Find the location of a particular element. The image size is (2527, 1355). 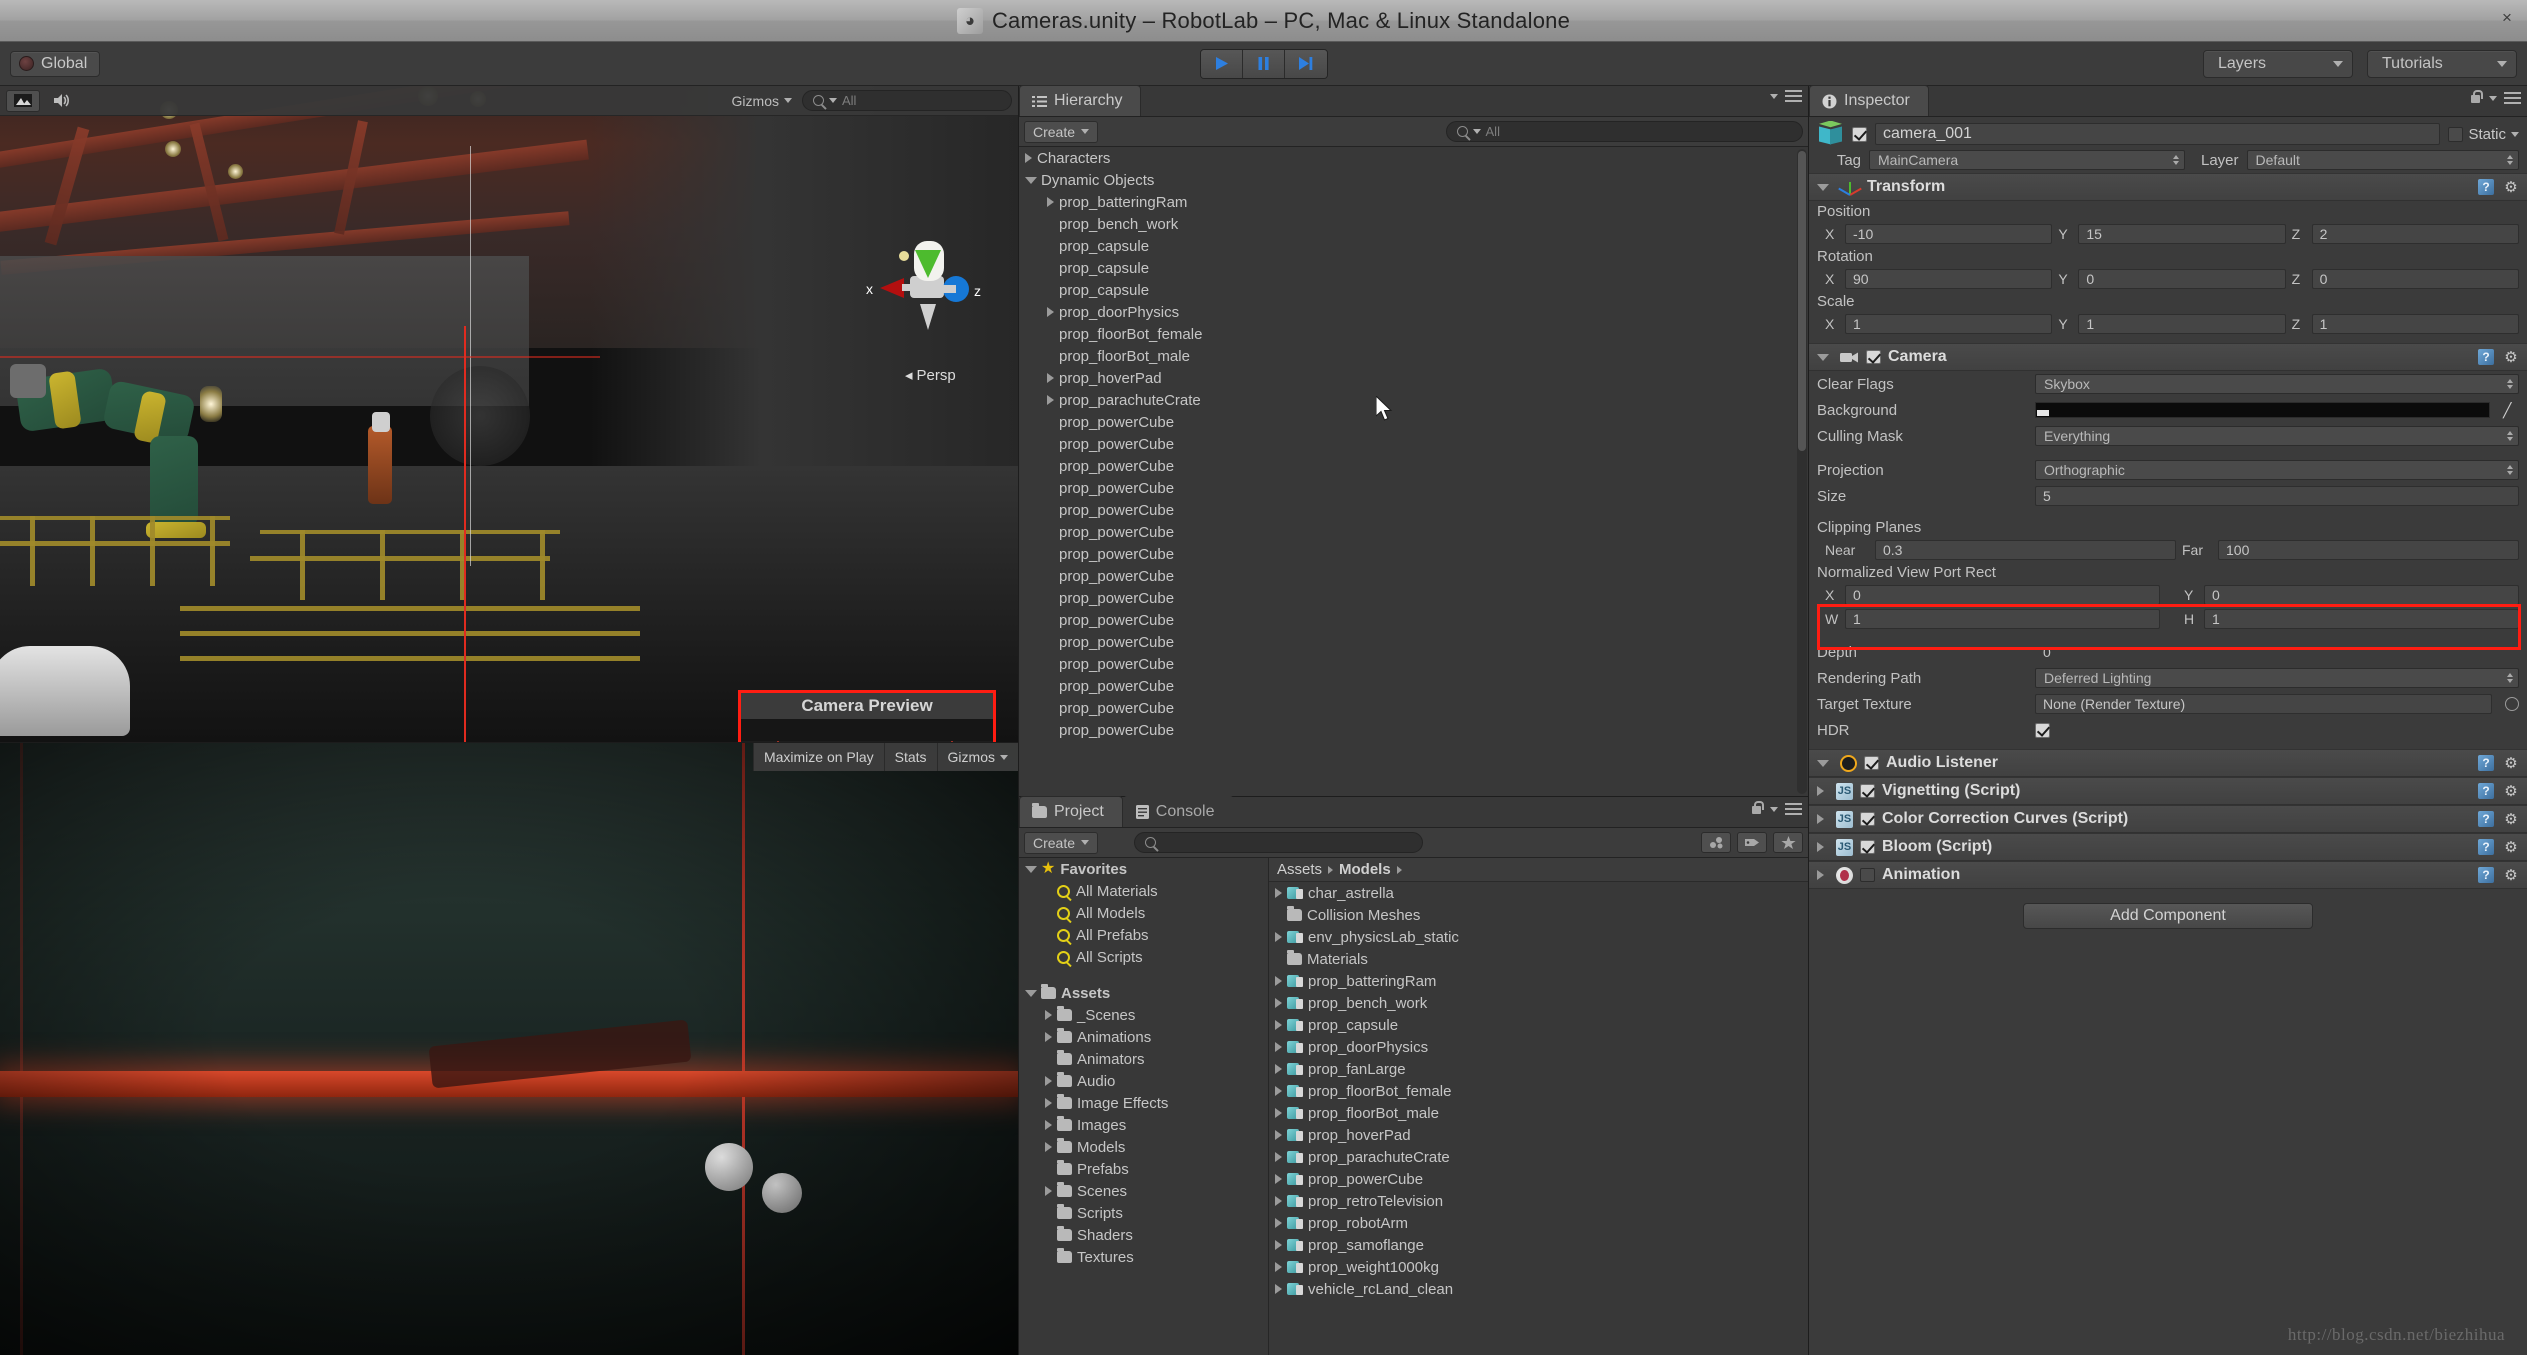

component-enabled-checkbox is located at coordinates (1867, 847).